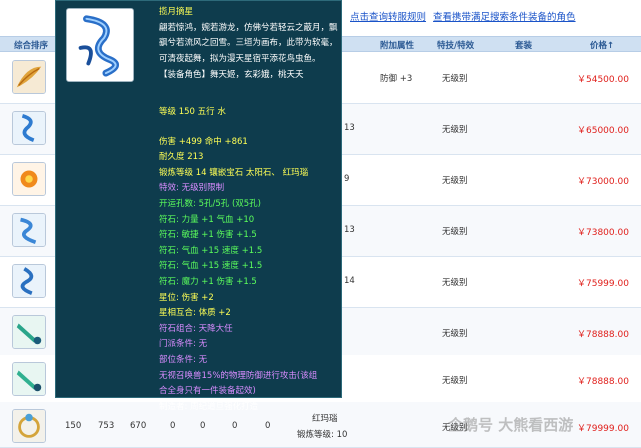 The width and height of the screenshot is (641, 448). Describe the element at coordinates (504, 17) in the screenshot. I see `view-roles-link: 查看携带满足搜索条件装备的角色` at that location.